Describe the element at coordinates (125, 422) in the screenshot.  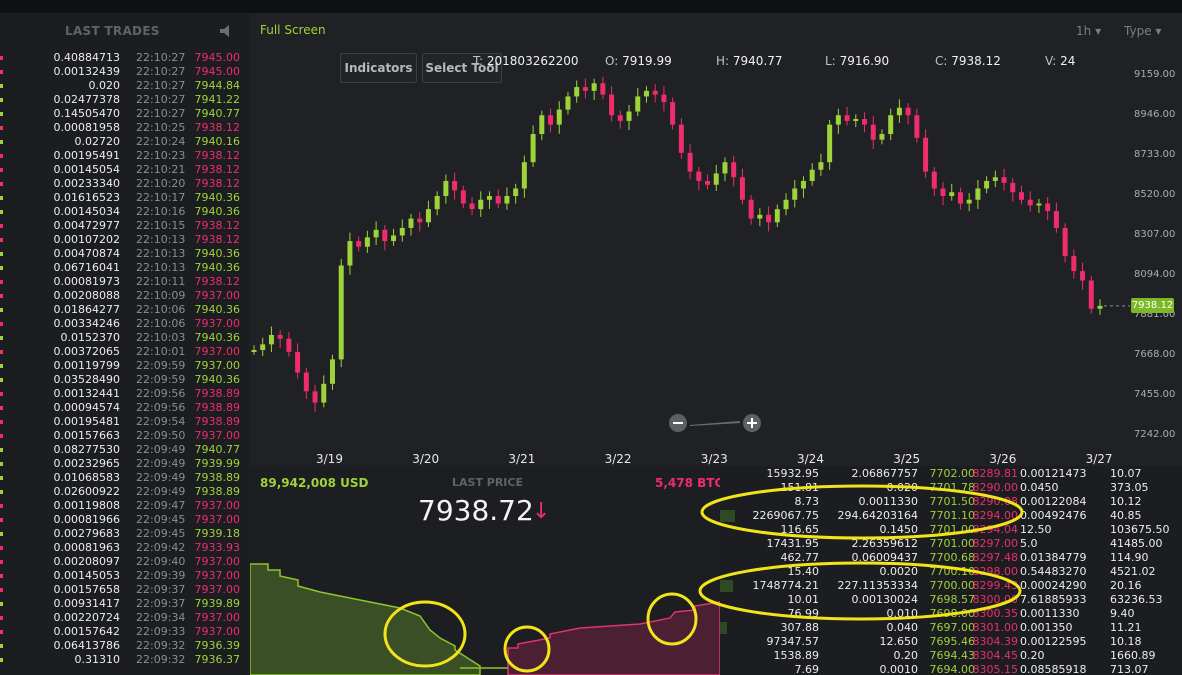
I see `trade-row: 0.00195481 22:09:54 7938.89` at that location.